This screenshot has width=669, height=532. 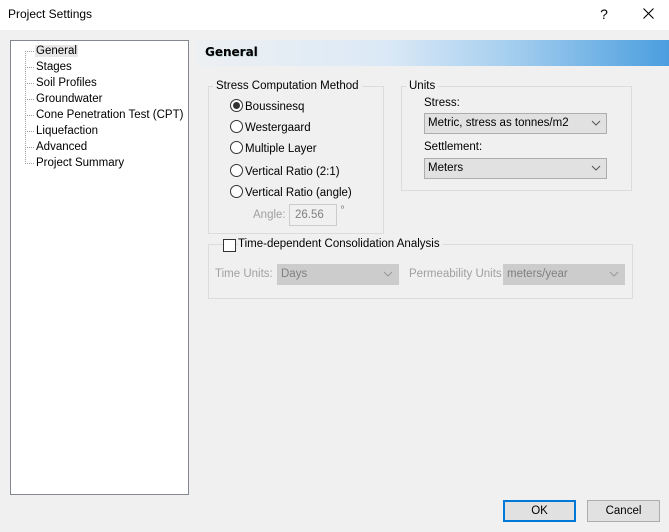 What do you see at coordinates (54, 67) in the screenshot?
I see `nav-item-label: Stages` at bounding box center [54, 67].